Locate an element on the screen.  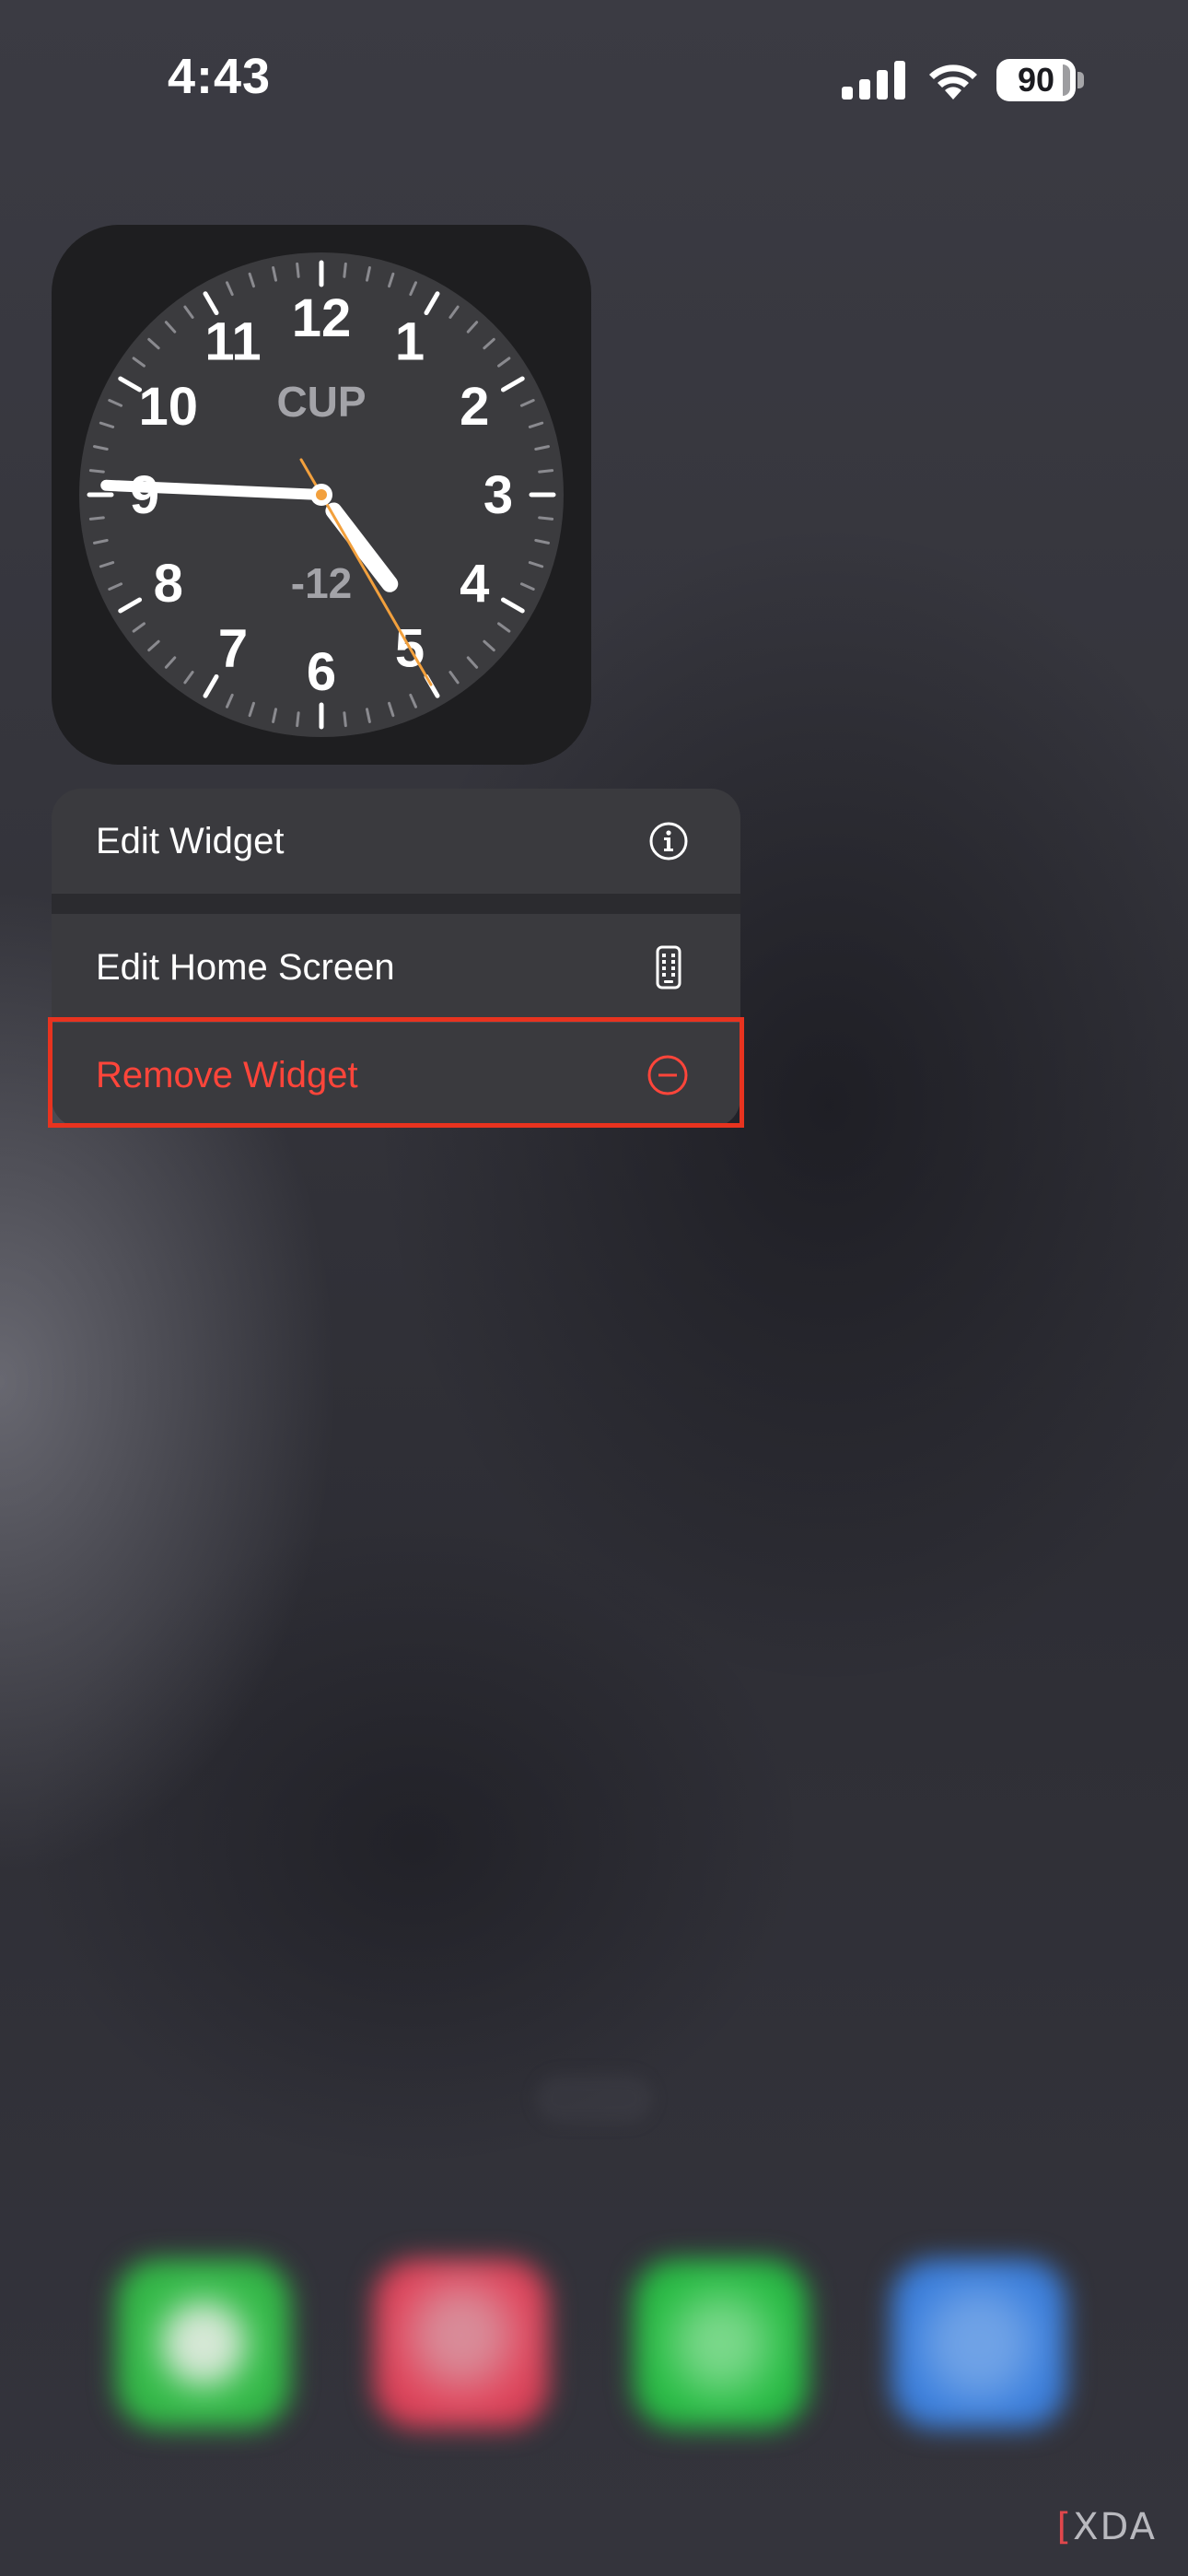
phone-icon is located at coordinates (668, 967).